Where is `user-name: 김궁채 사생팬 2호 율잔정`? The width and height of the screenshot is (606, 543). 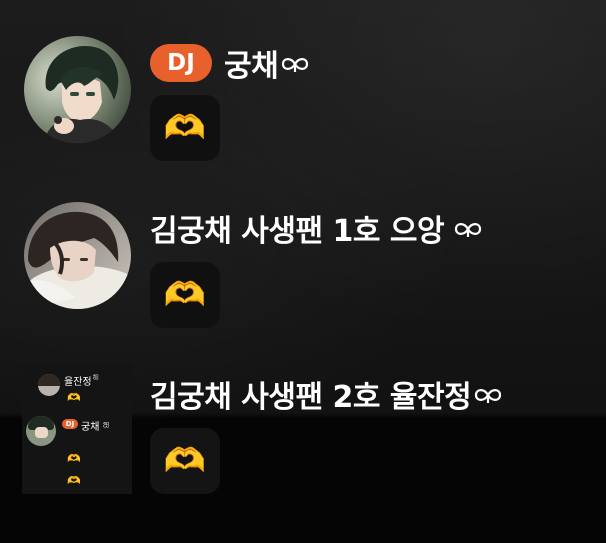
user-name: 김궁채 사생팬 2호 율잔정 is located at coordinates (311, 397).